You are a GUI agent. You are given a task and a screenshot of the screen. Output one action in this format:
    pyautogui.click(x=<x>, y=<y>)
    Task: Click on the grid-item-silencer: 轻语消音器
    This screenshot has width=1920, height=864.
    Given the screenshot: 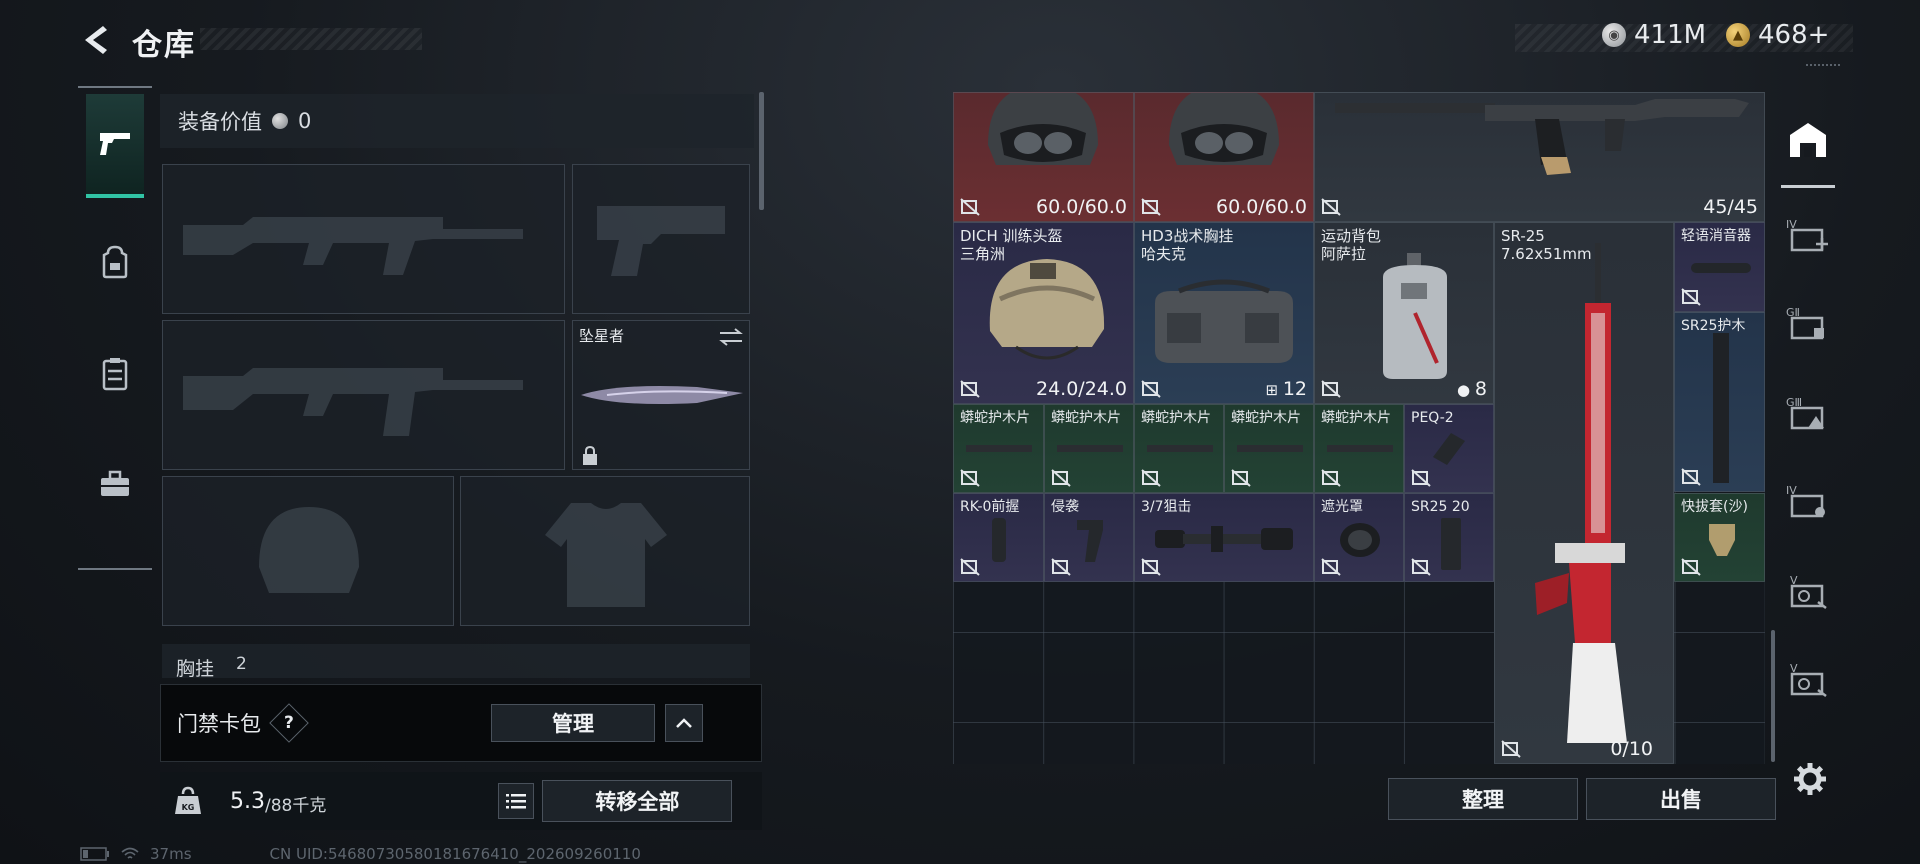 What is the action you would take?
    pyautogui.click(x=1719, y=267)
    